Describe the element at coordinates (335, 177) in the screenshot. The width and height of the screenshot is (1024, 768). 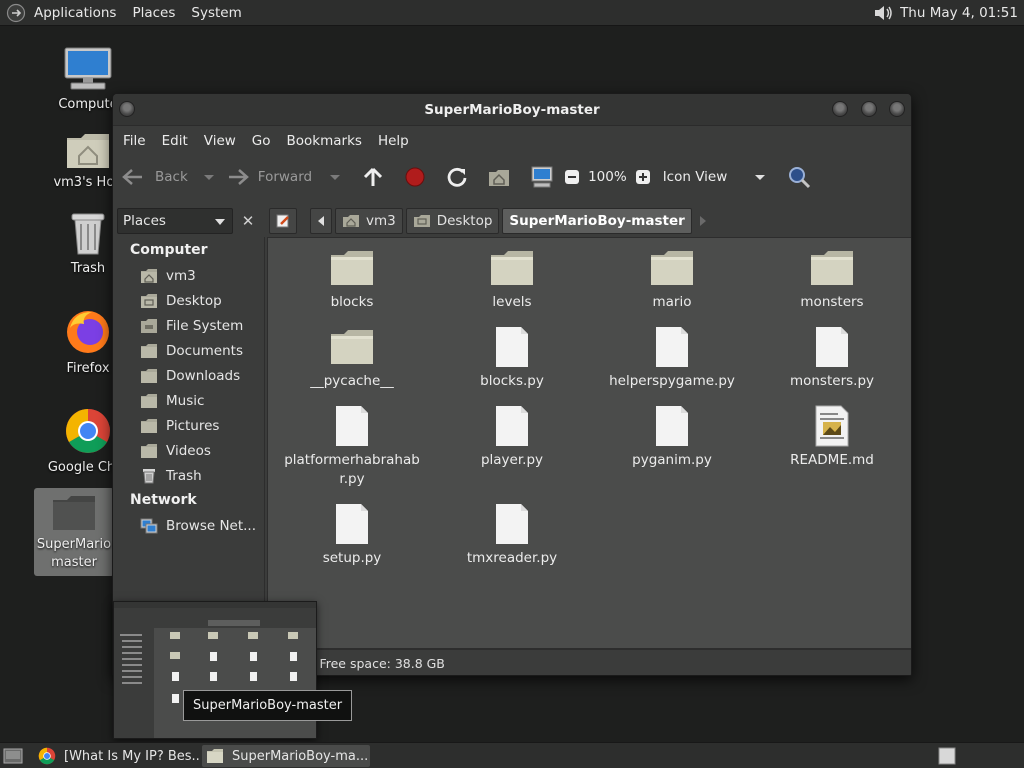
I see `forward-history-dropdown-icon` at that location.